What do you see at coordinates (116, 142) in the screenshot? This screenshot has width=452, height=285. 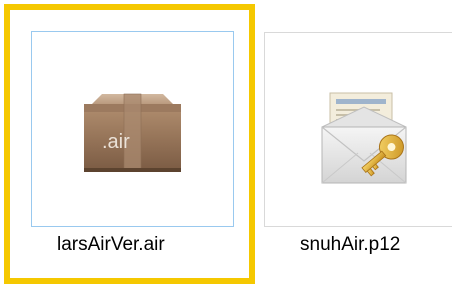 I see `package-label-text: .air` at bounding box center [116, 142].